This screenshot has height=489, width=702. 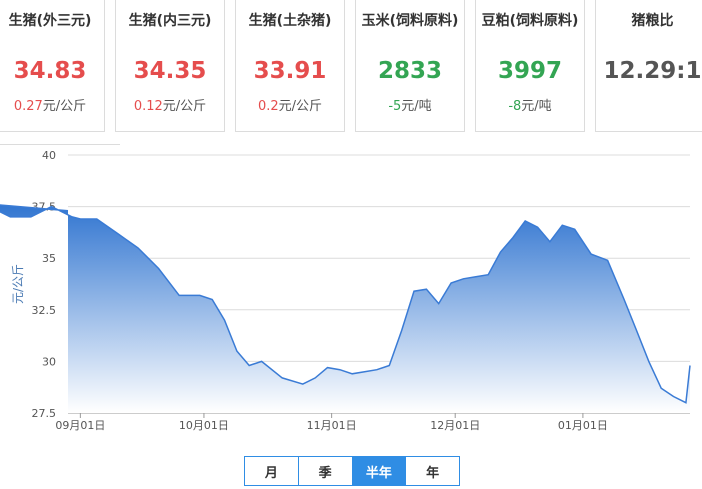 I want to click on card-price: 33.91, so click(x=290, y=71).